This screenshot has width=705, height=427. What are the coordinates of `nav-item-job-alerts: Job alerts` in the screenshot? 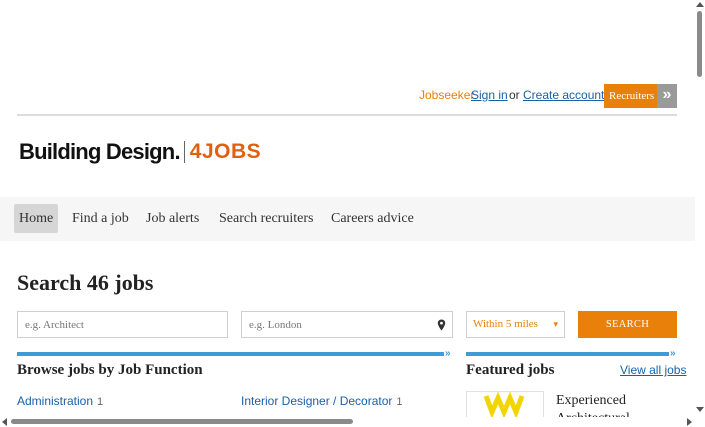 It's located at (172, 218).